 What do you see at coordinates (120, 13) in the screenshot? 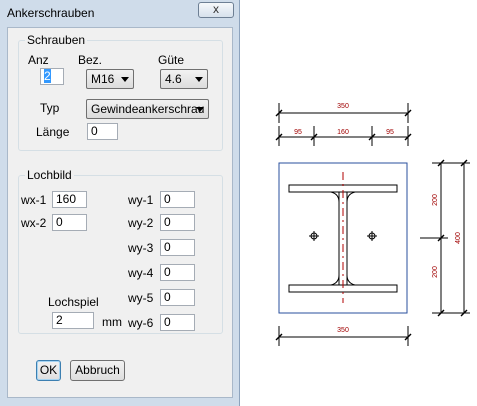
I see `title-bar: Ankerschrauben x` at bounding box center [120, 13].